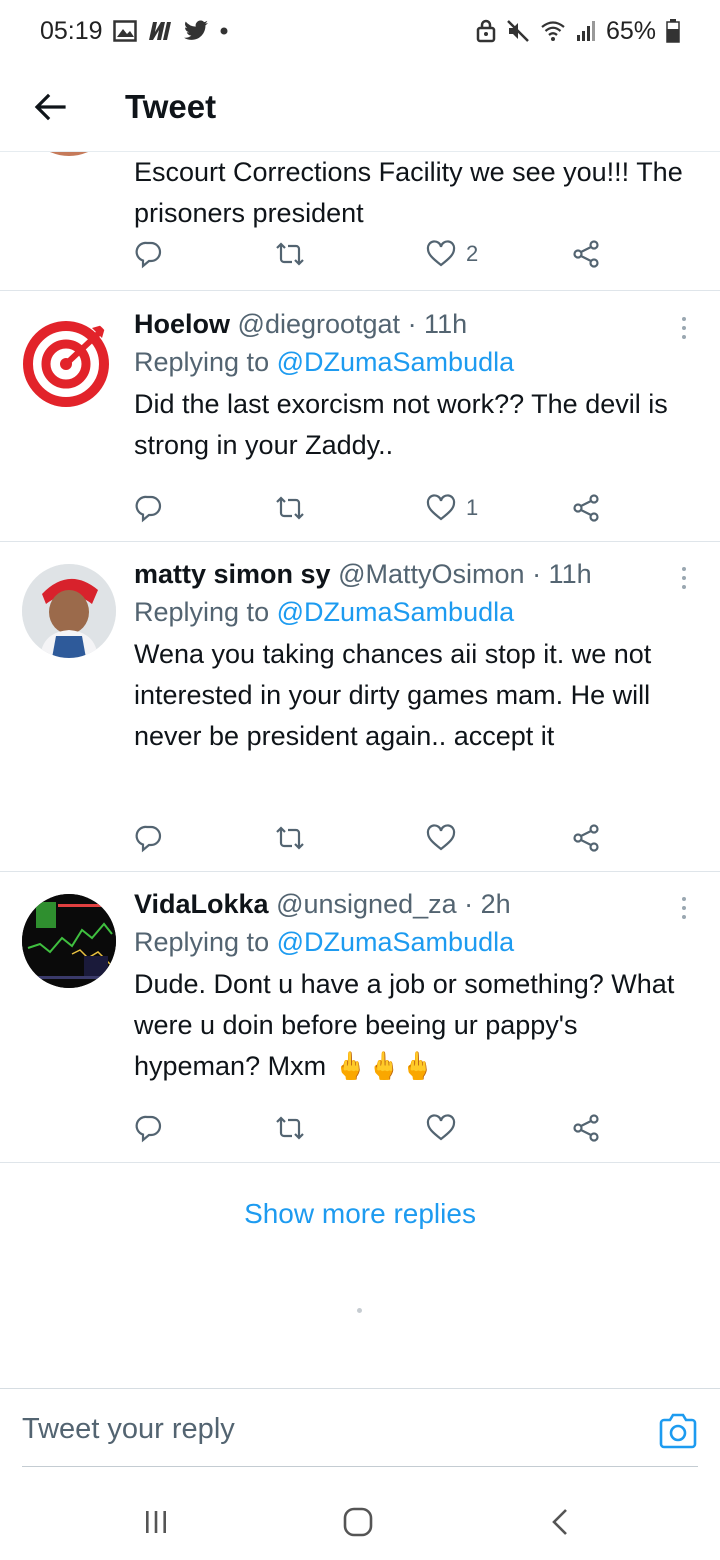 The height and width of the screenshot is (1560, 720). What do you see at coordinates (124, 31) in the screenshot?
I see `image-icon` at bounding box center [124, 31].